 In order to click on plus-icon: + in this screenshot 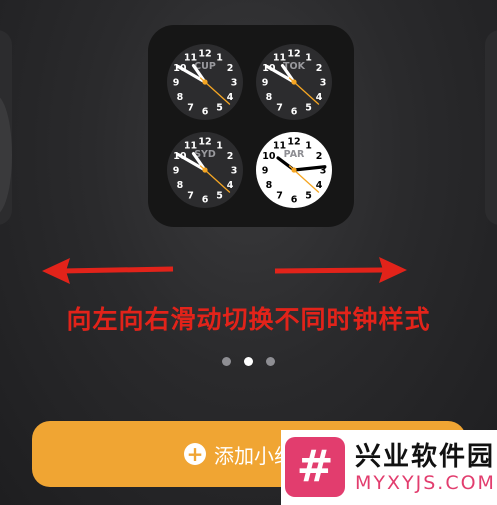, I will do `click(195, 454)`.